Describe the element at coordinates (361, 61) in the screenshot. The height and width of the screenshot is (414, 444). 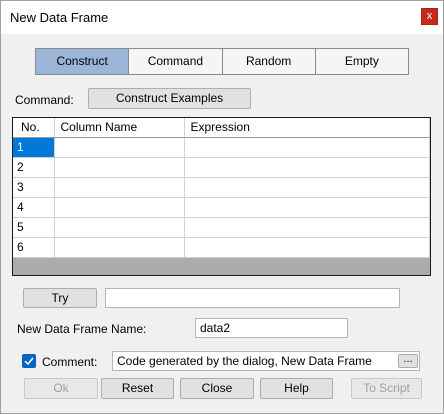
I see `tab-empty: Empty` at that location.